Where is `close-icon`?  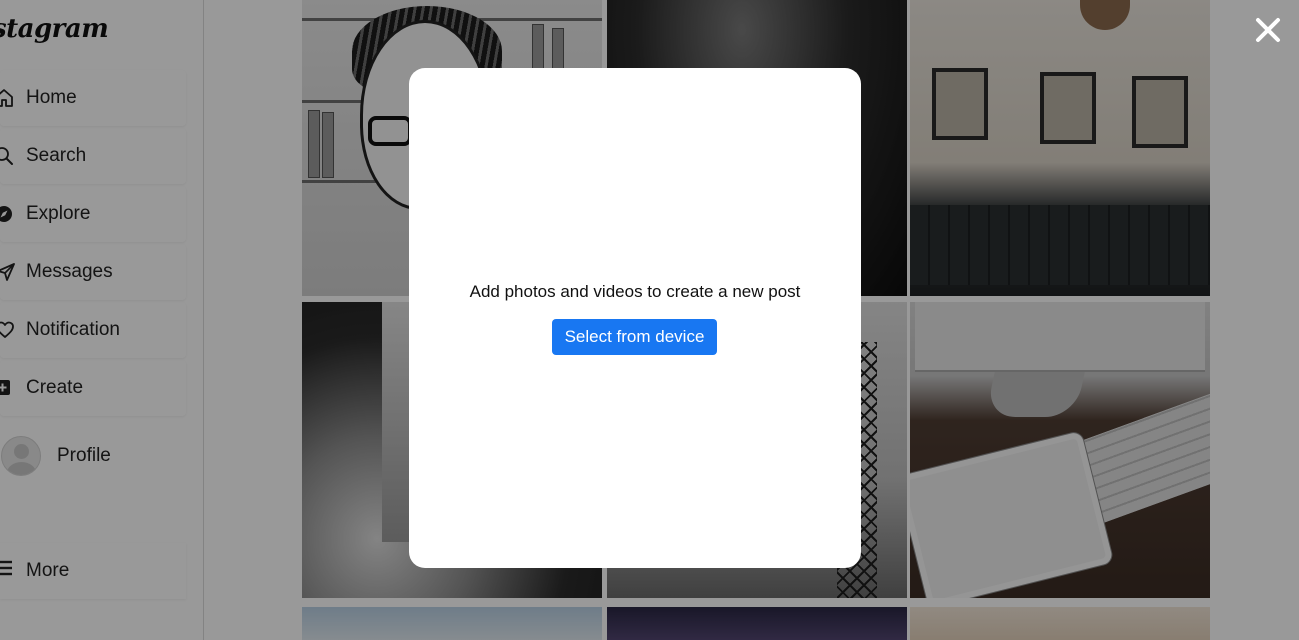 close-icon is located at coordinates (1268, 30).